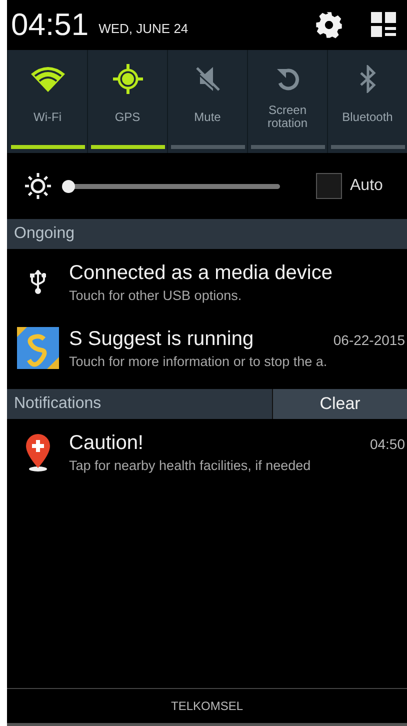 This screenshot has width=407, height=726. What do you see at coordinates (172, 186) in the screenshot?
I see `brightness-slider` at bounding box center [172, 186].